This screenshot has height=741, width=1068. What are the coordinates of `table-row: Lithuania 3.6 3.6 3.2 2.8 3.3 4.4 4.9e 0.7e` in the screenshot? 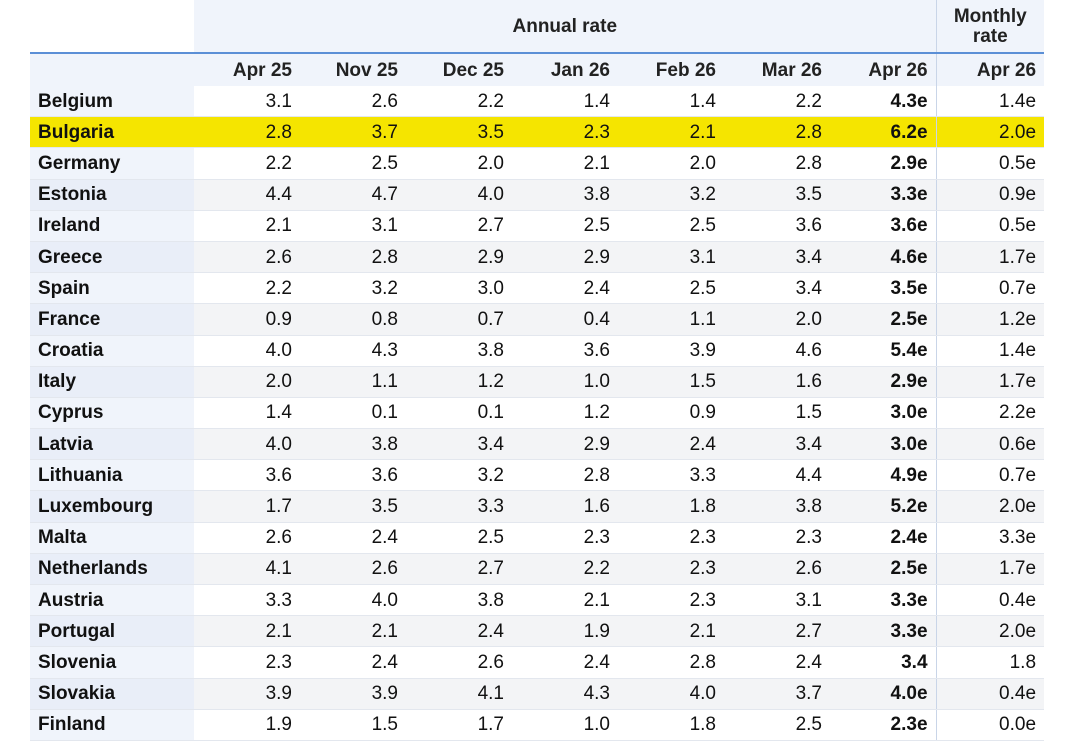 It's located at (537, 475).